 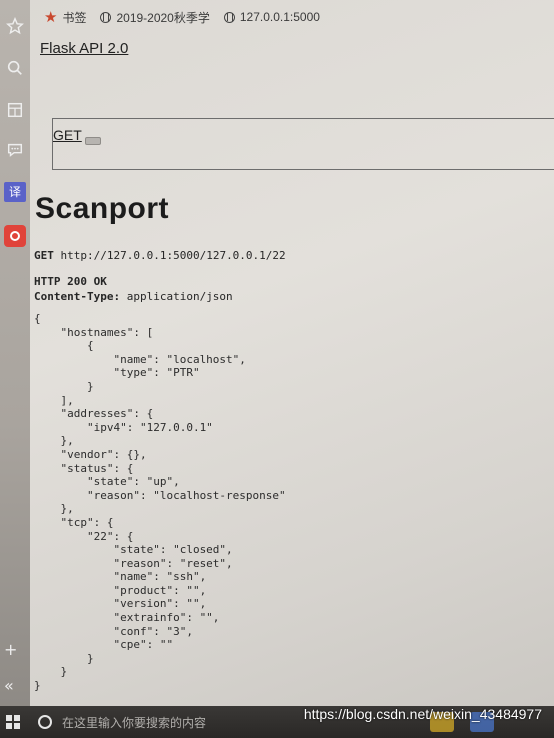 What do you see at coordinates (15, 150) in the screenshot?
I see `chat-icon` at bounding box center [15, 150].